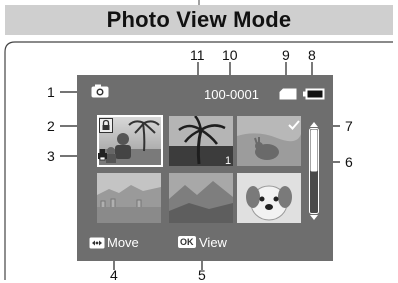 This screenshot has height=283, width=398. What do you see at coordinates (349, 126) in the screenshot?
I see `callout-7: 7` at bounding box center [349, 126].